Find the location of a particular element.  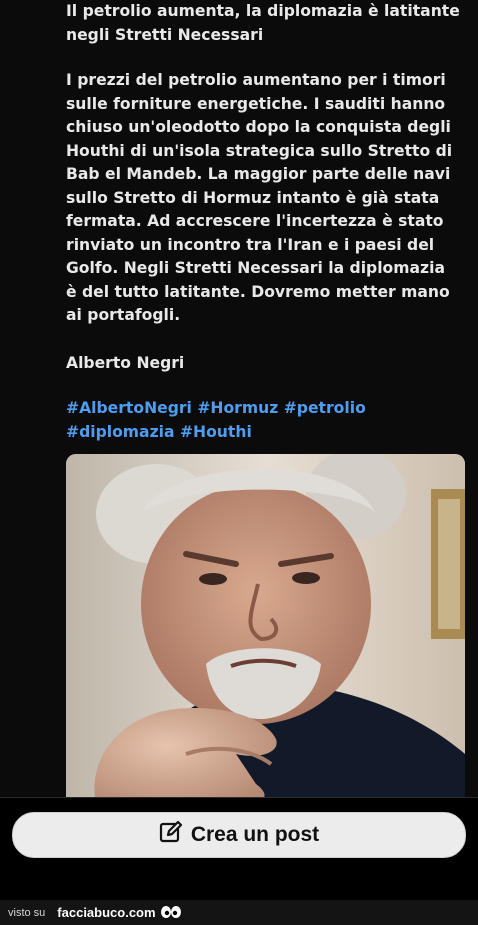

create-post-button: Crea un post is located at coordinates (239, 835).